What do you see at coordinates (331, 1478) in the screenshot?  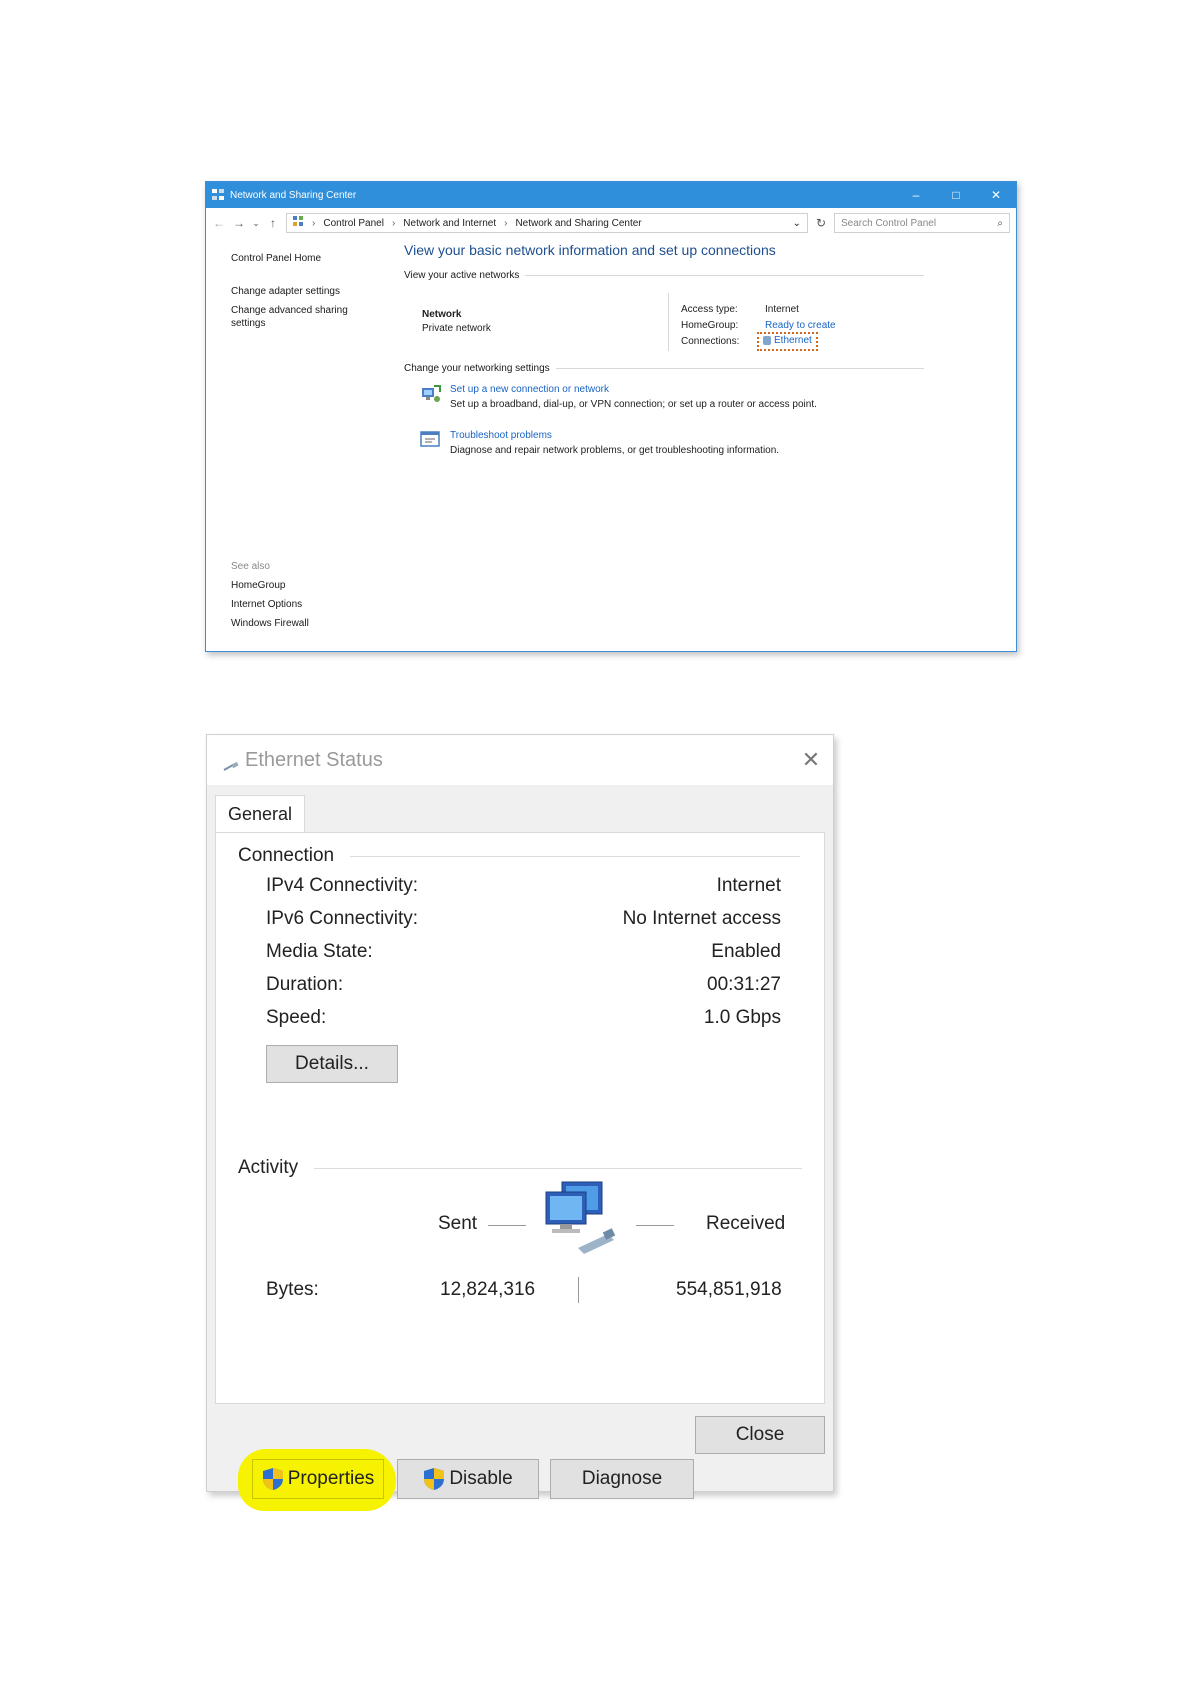 I see `properties-label: Properties` at bounding box center [331, 1478].